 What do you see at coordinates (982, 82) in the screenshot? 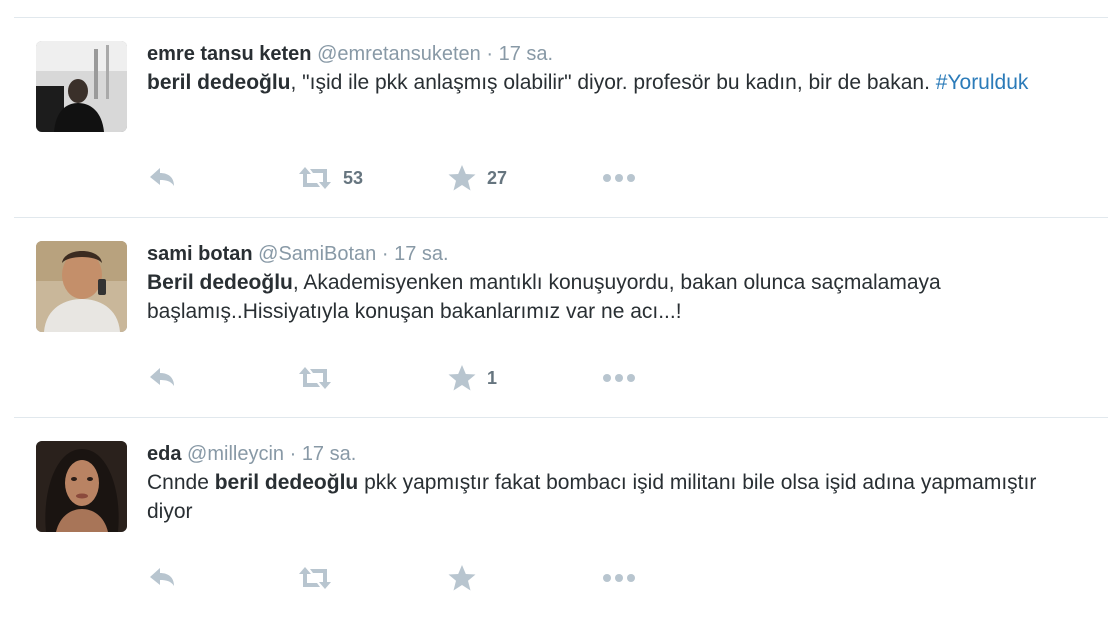
I see `hashtag-link: #Yorulduk` at bounding box center [982, 82].